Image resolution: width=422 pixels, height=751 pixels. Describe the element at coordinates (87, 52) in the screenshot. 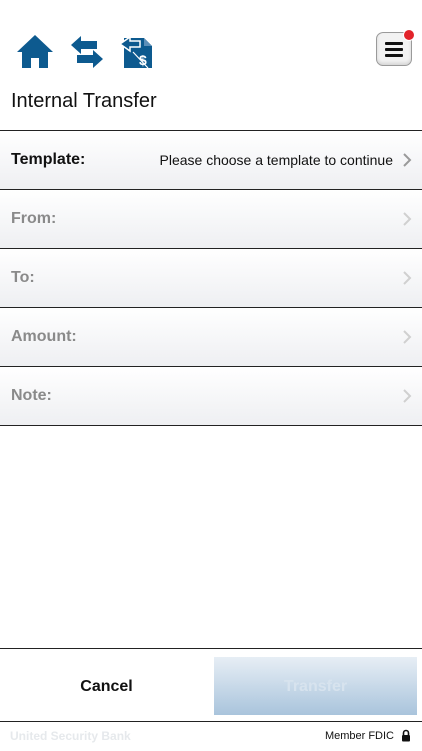

I see `transfer-arrows-icon` at that location.